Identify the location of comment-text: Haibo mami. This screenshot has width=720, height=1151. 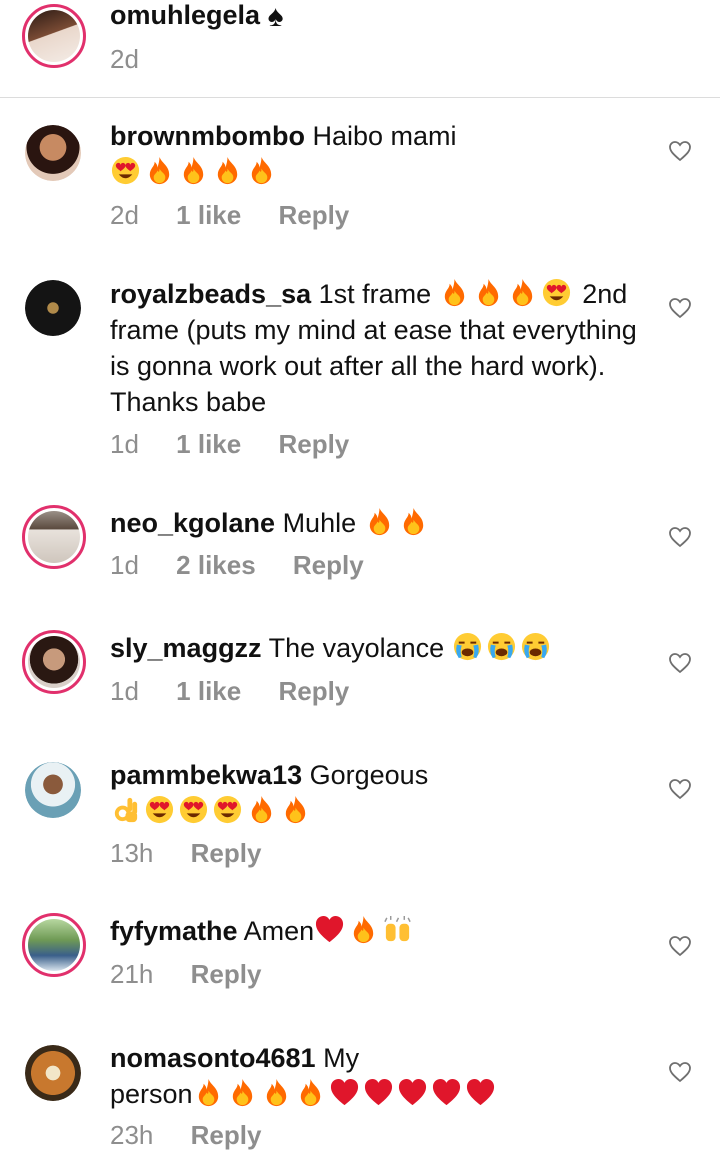
(384, 136).